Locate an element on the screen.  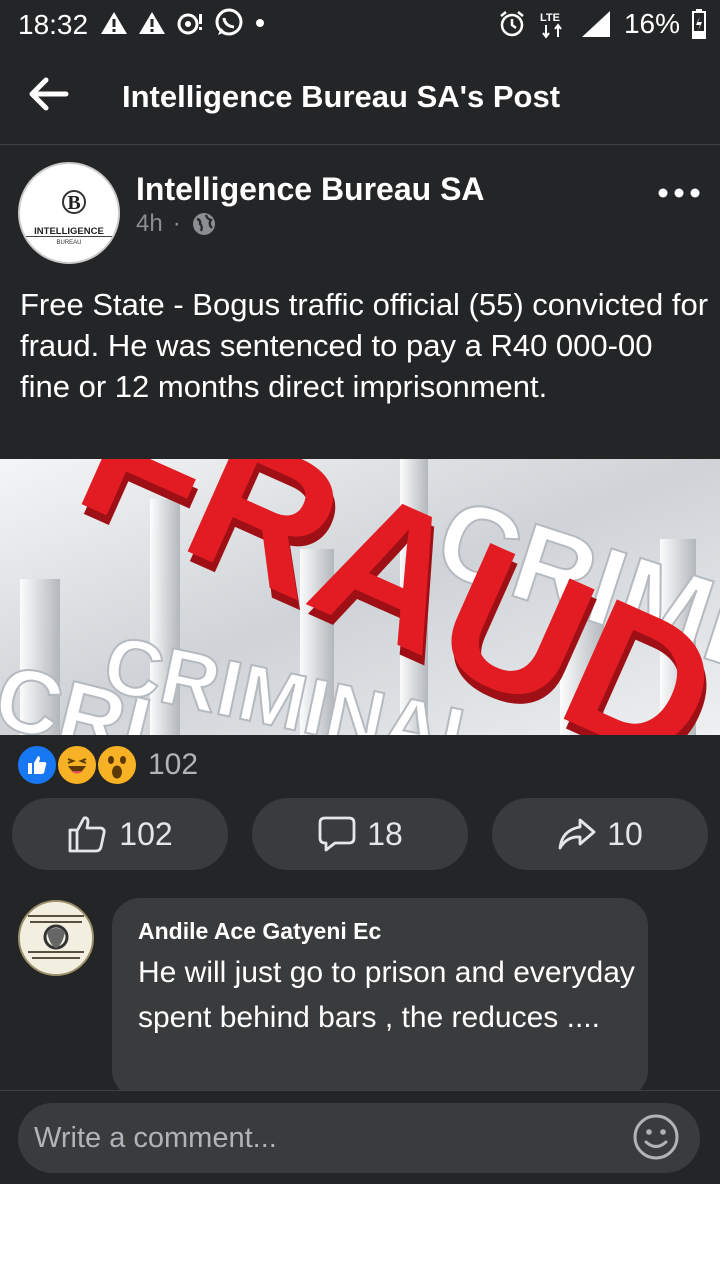
battery-percent: 16% is located at coordinates (651, 23).